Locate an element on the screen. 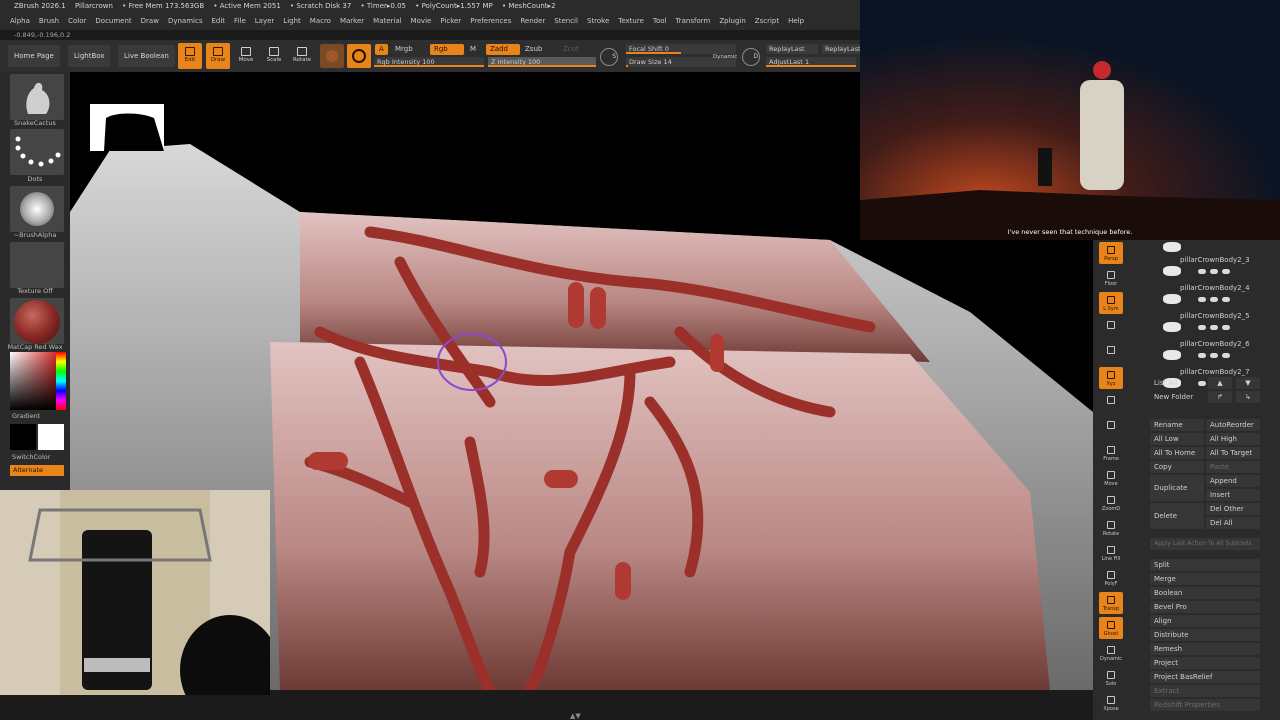  menu-item-draw: Draw is located at coordinates (150, 21).